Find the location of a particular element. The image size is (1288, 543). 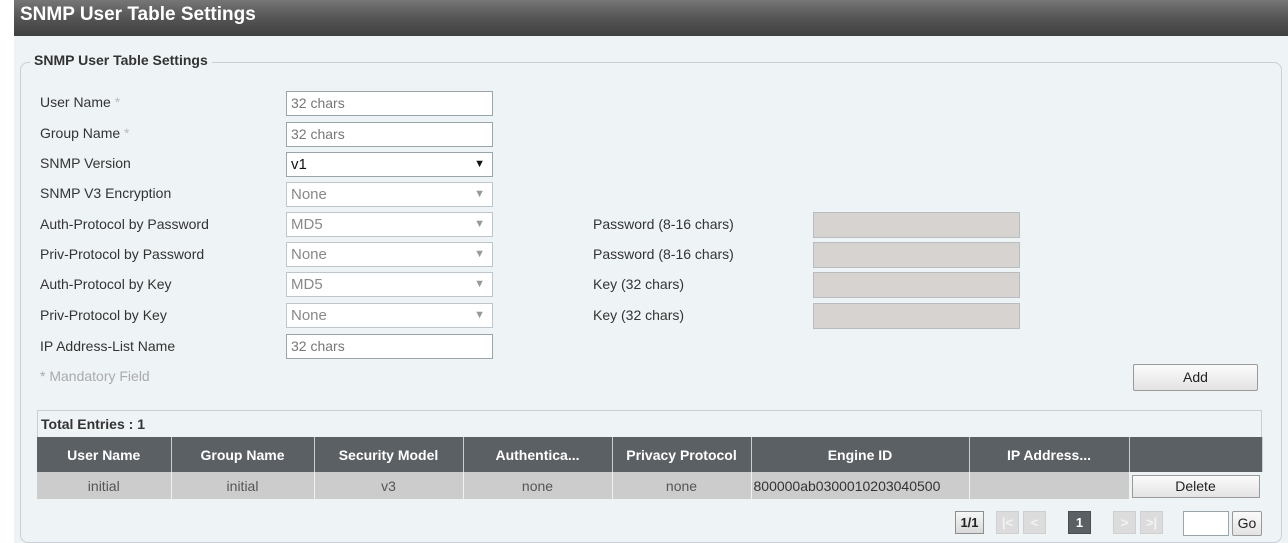

next-page-button: > is located at coordinates (1124, 522).